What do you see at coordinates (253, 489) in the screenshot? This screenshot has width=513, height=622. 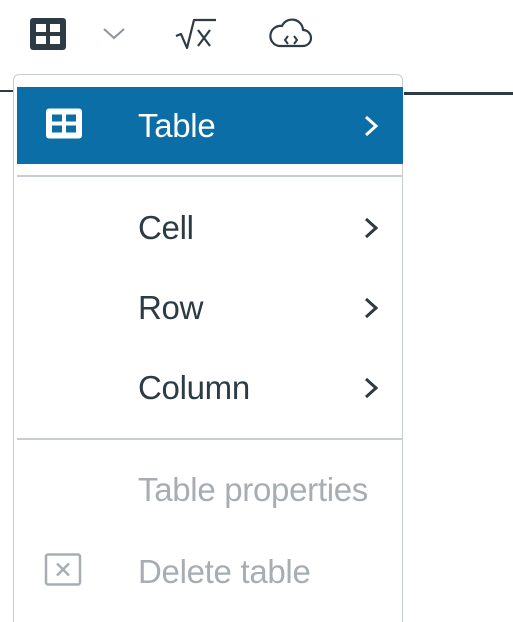 I see `menu-item-label: Table properties` at bounding box center [253, 489].